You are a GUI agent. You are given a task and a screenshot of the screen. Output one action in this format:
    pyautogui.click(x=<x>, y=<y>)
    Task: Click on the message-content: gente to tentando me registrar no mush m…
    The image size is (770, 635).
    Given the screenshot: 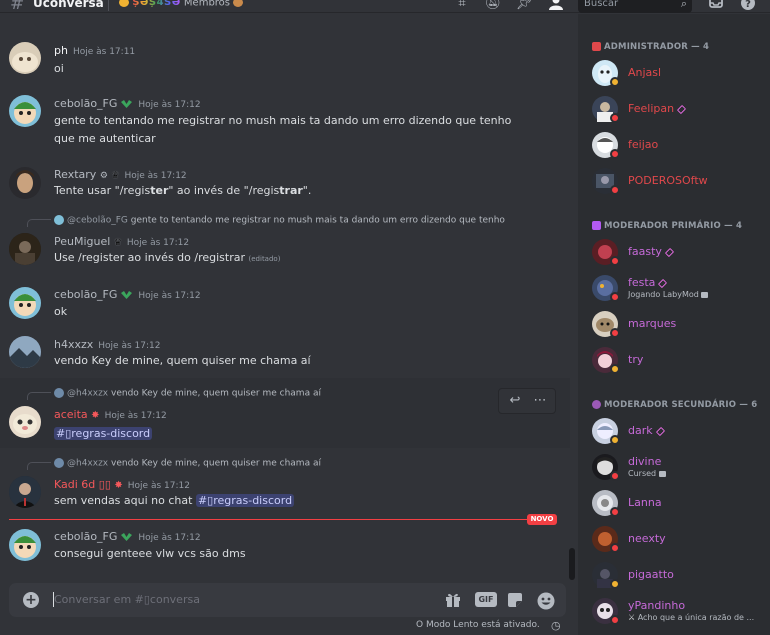 What is the action you would take?
    pyautogui.click(x=283, y=129)
    